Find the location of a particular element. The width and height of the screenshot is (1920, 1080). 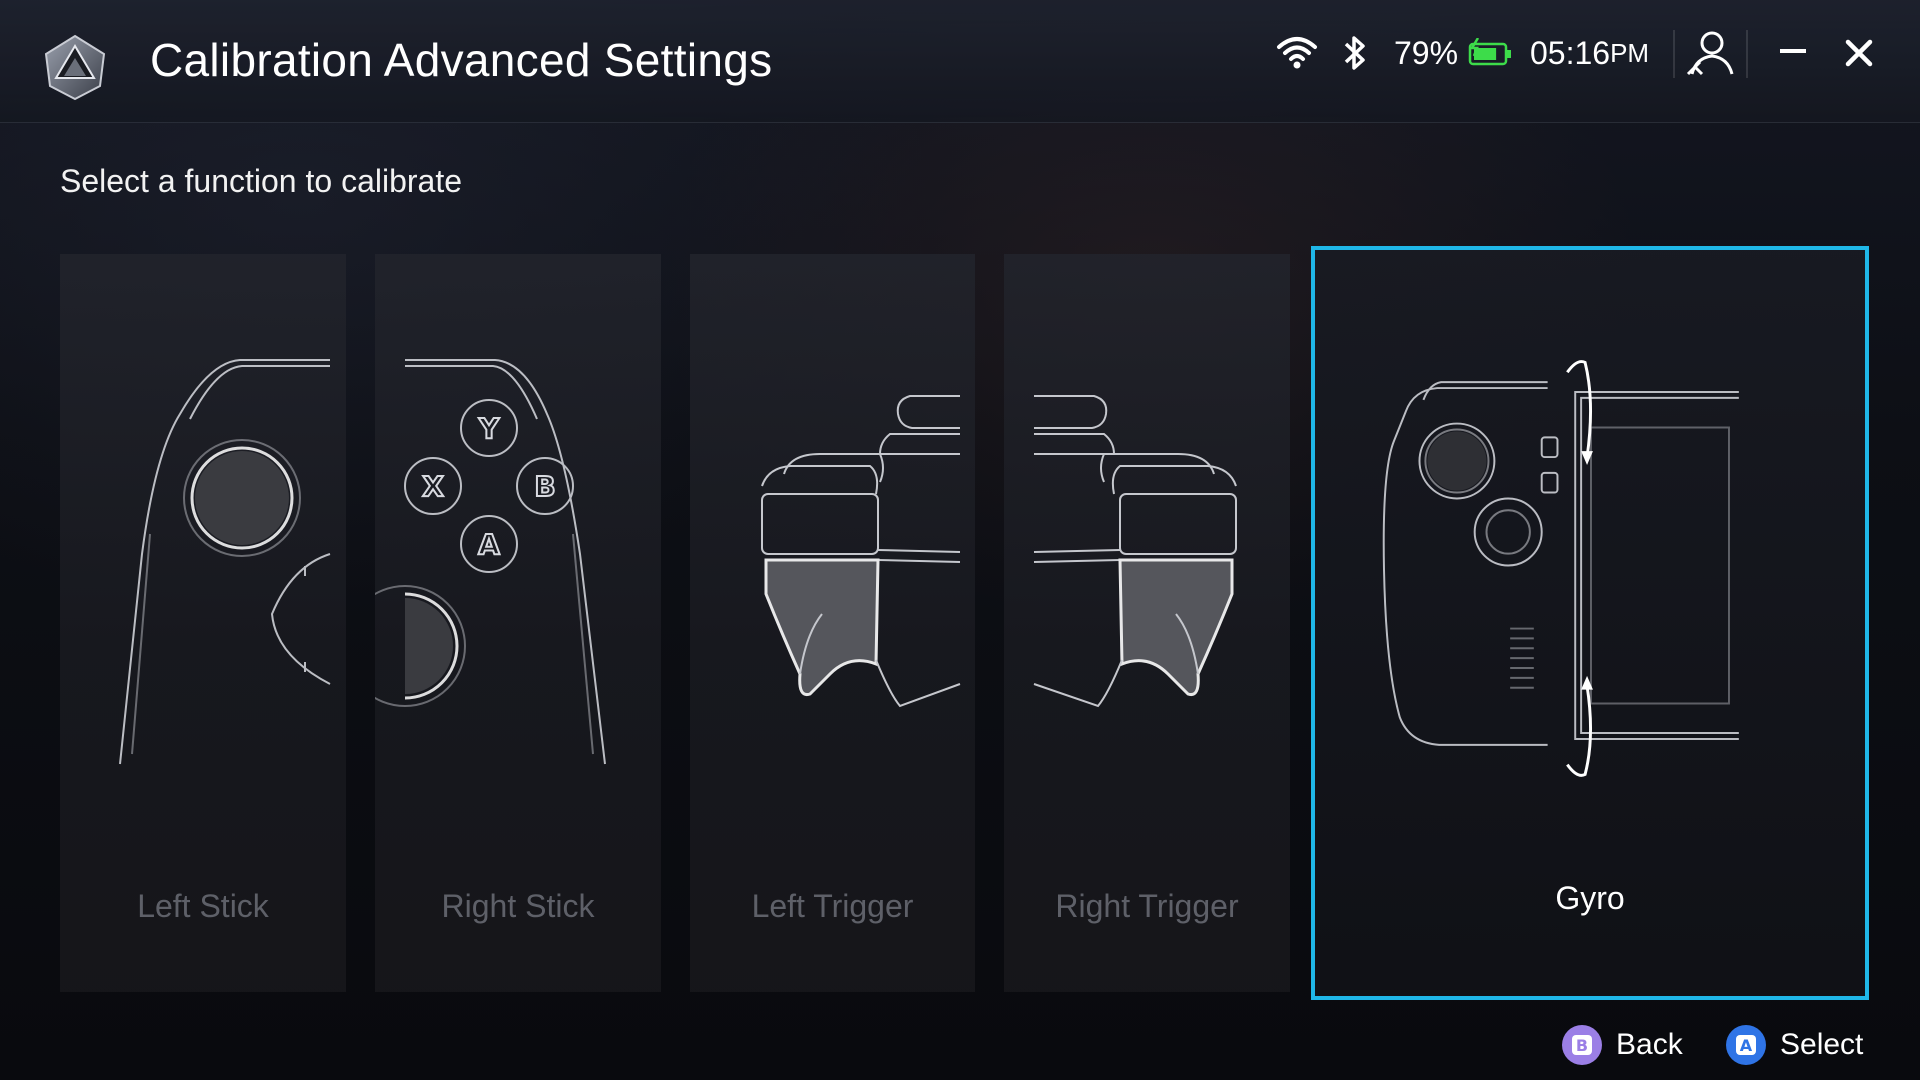

function-label: Right Stick is located at coordinates (518, 906).